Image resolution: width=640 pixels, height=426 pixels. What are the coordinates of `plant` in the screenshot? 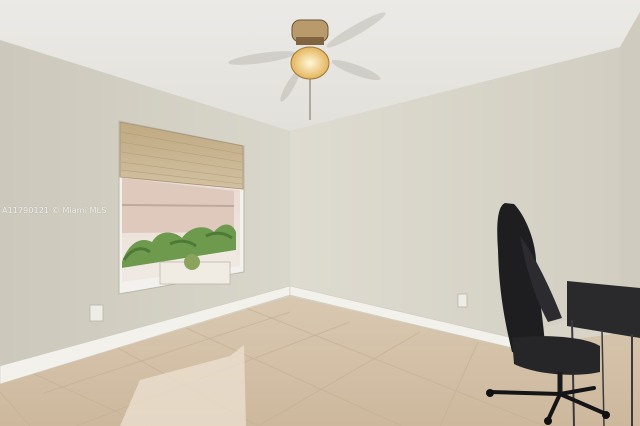 It's located at (192, 262).